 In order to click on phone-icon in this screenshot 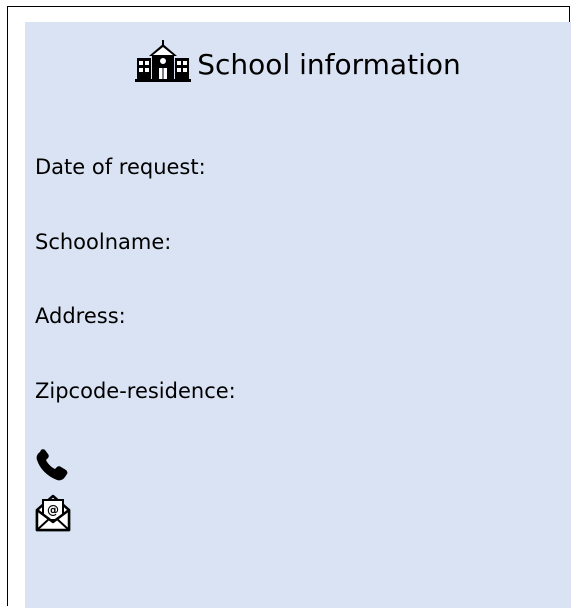, I will do `click(52, 465)`.